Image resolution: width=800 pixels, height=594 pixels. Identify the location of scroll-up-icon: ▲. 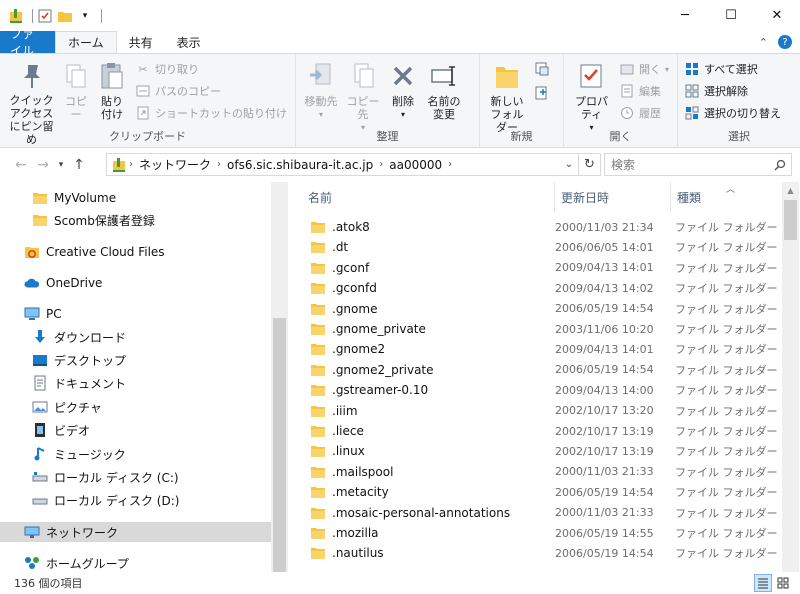
(790, 190).